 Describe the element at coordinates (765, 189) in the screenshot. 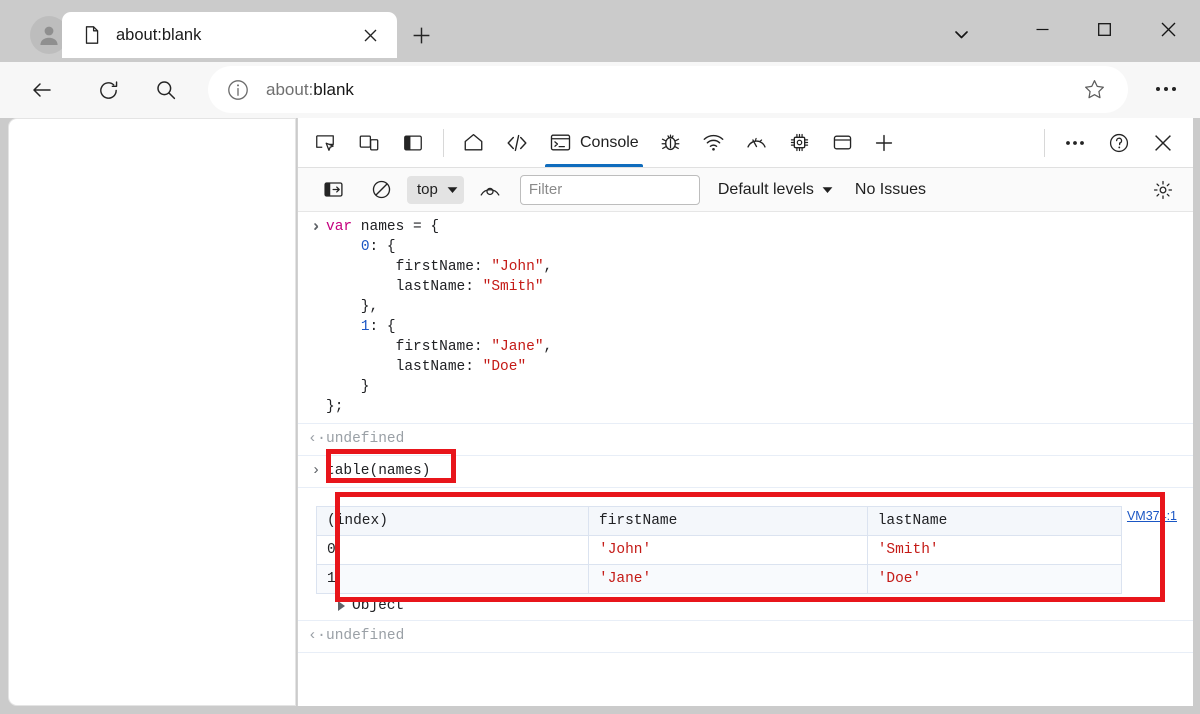

I see `log-levels-label: Default levels` at that location.